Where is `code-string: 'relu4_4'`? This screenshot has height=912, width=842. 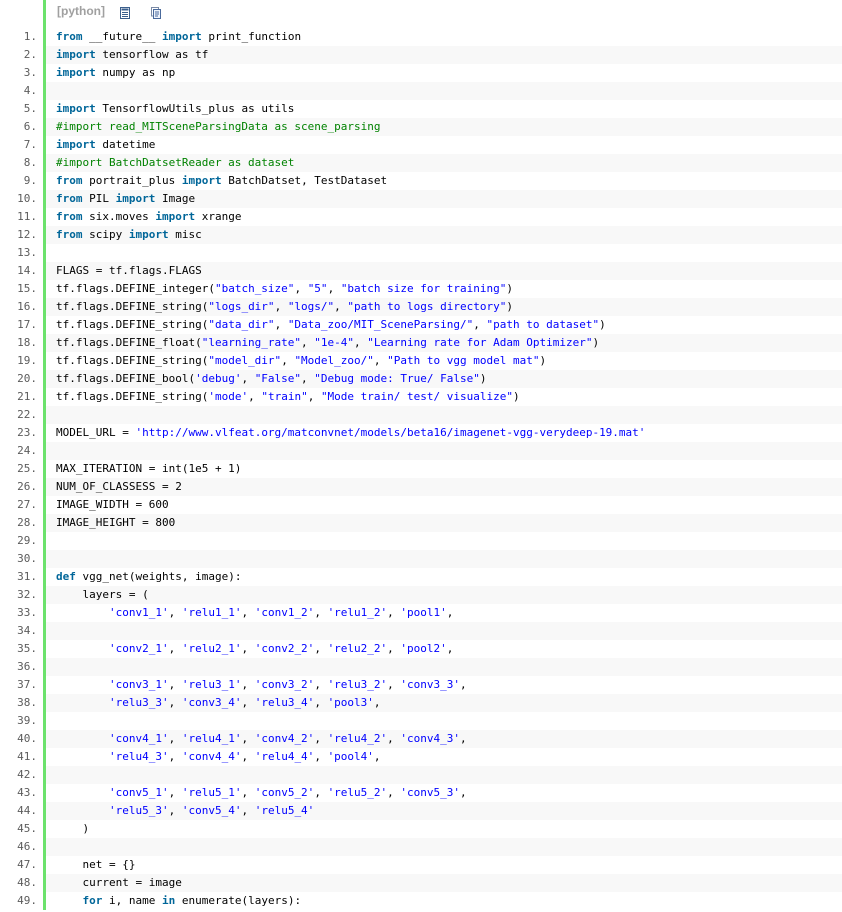 code-string: 'relu4_4' is located at coordinates (284, 756).